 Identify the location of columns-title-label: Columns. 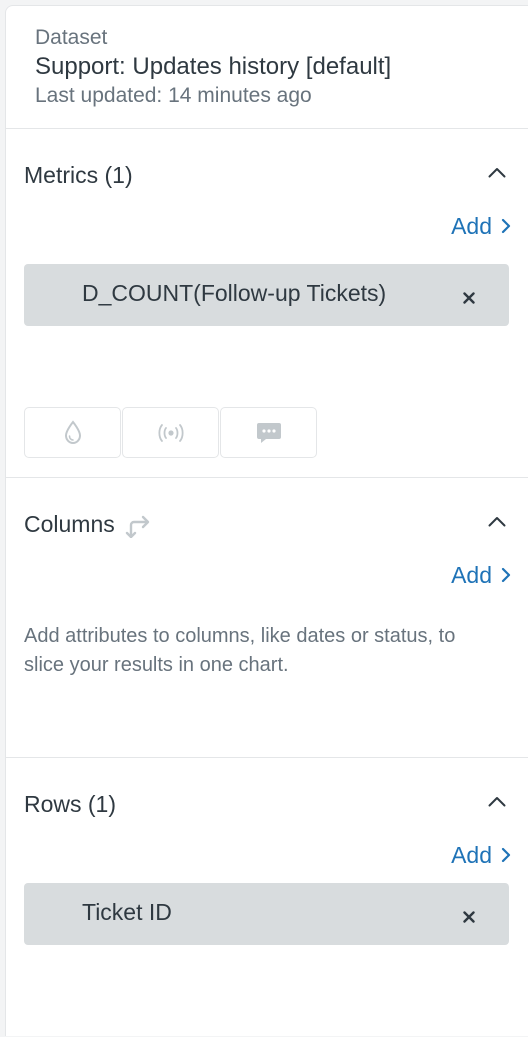
(69, 524).